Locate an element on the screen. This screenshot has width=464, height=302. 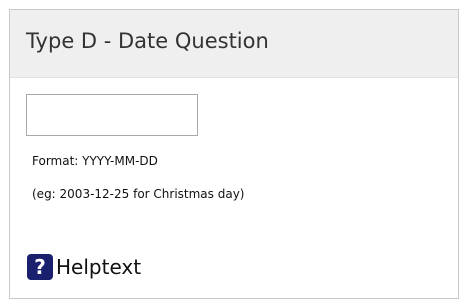
helptext-label: Helptext is located at coordinates (98, 267).